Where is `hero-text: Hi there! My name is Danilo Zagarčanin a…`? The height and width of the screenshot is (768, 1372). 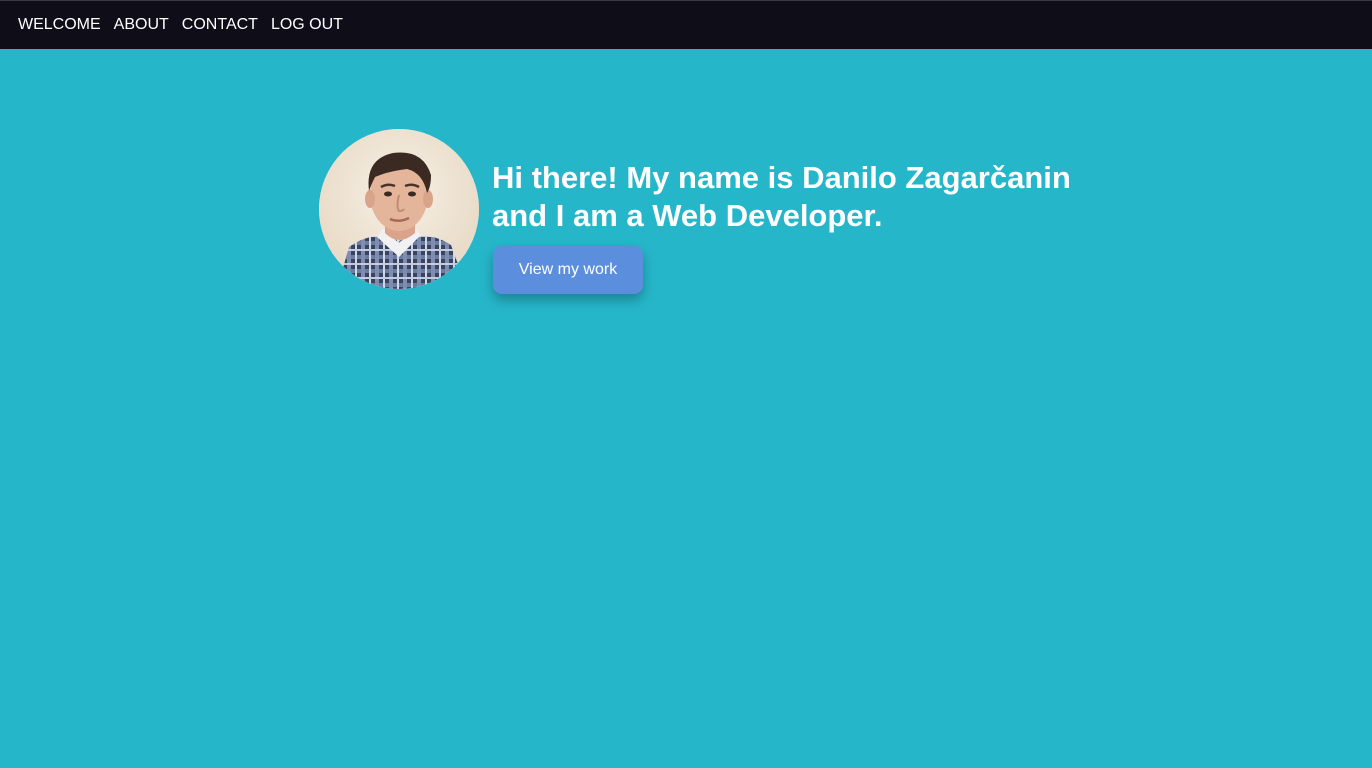 hero-text: Hi there! My name is Danilo Zagarčanin a… is located at coordinates (792, 226).